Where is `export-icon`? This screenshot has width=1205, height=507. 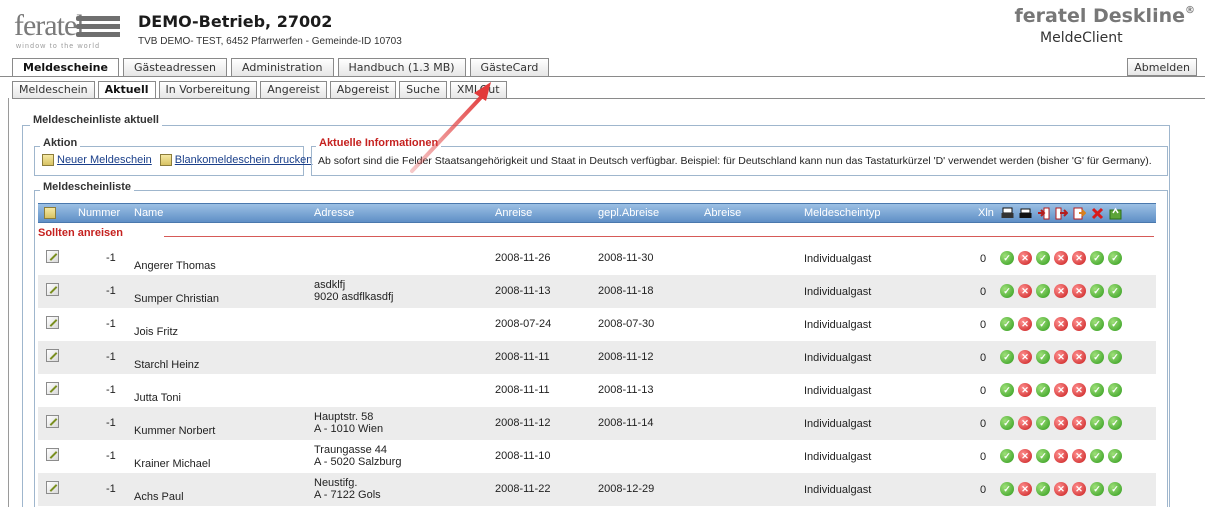 export-icon is located at coordinates (1115, 213).